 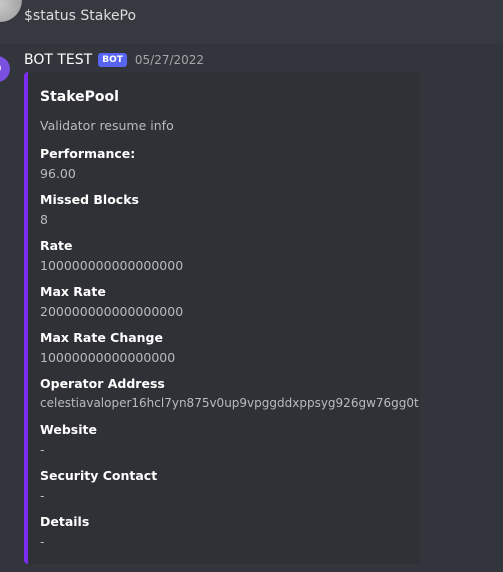 I want to click on field-name-website: Website, so click(x=68, y=429).